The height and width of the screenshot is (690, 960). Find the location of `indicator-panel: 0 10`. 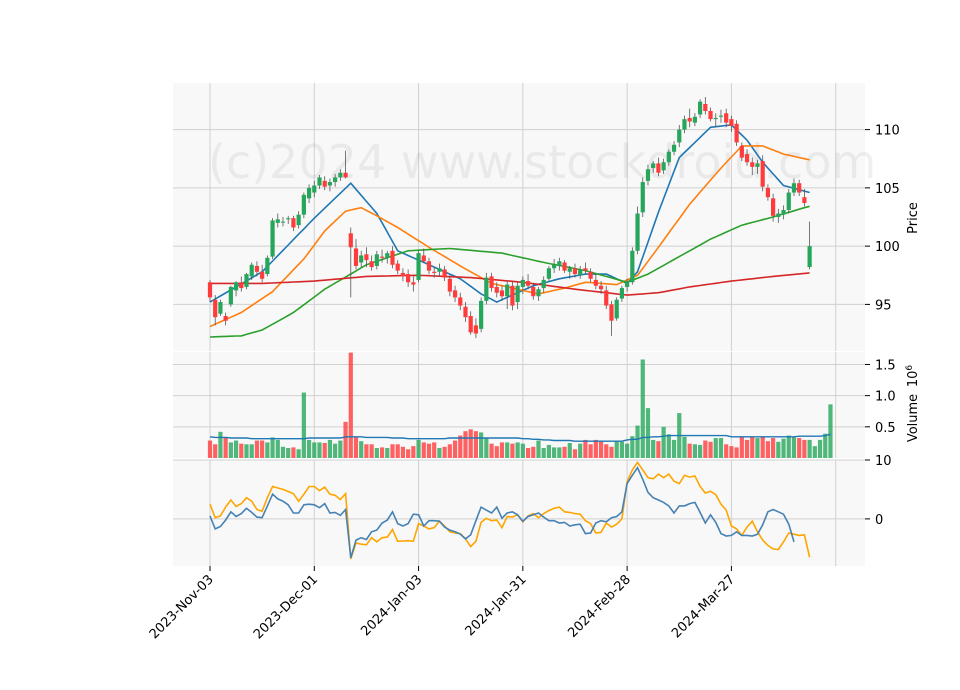

indicator-panel: 0 10 is located at coordinates (532, 510).